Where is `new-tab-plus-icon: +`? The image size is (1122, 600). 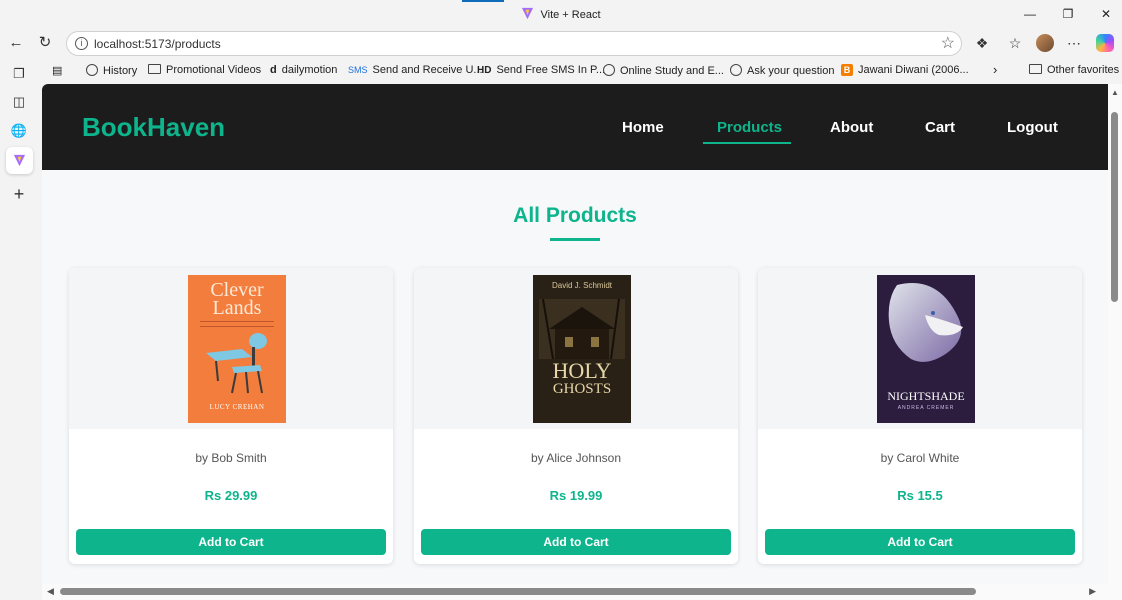 new-tab-plus-icon: + is located at coordinates (19, 194).